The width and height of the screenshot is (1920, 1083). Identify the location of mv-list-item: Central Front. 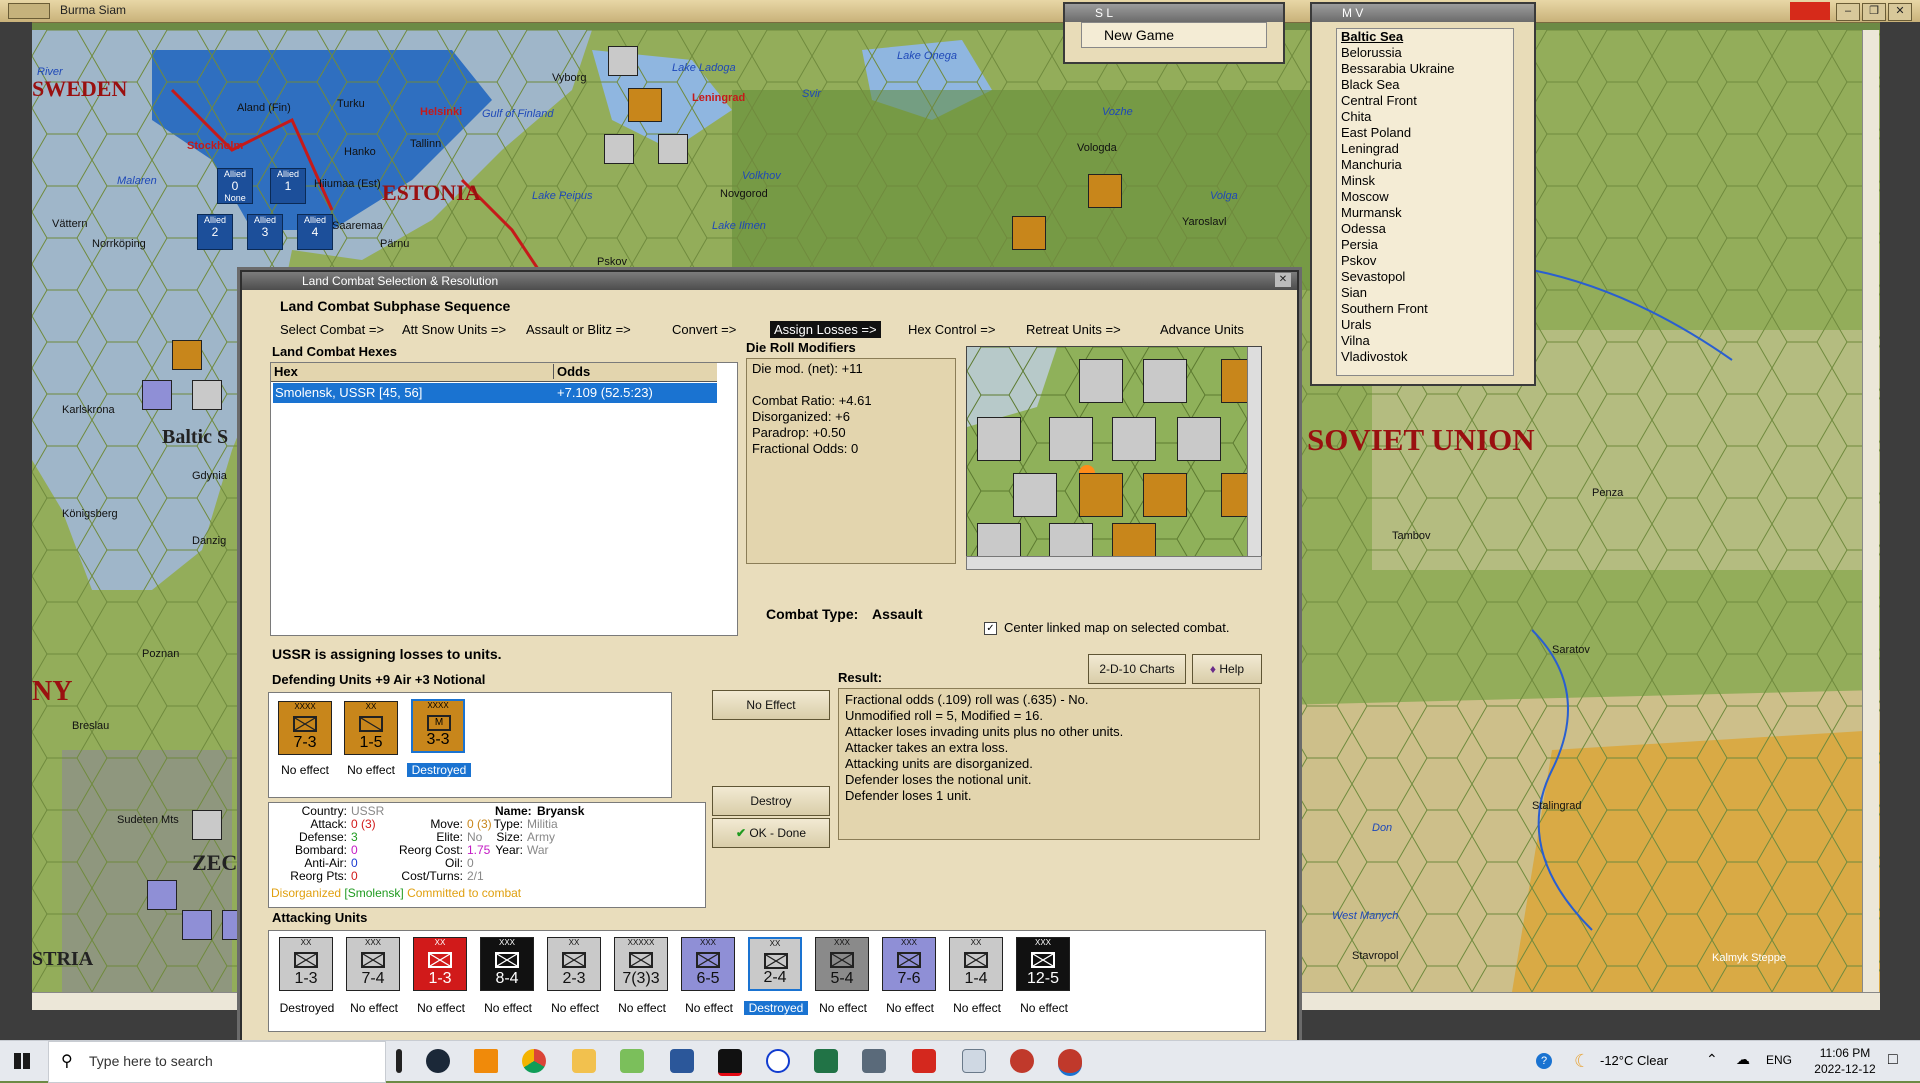
(1427, 101).